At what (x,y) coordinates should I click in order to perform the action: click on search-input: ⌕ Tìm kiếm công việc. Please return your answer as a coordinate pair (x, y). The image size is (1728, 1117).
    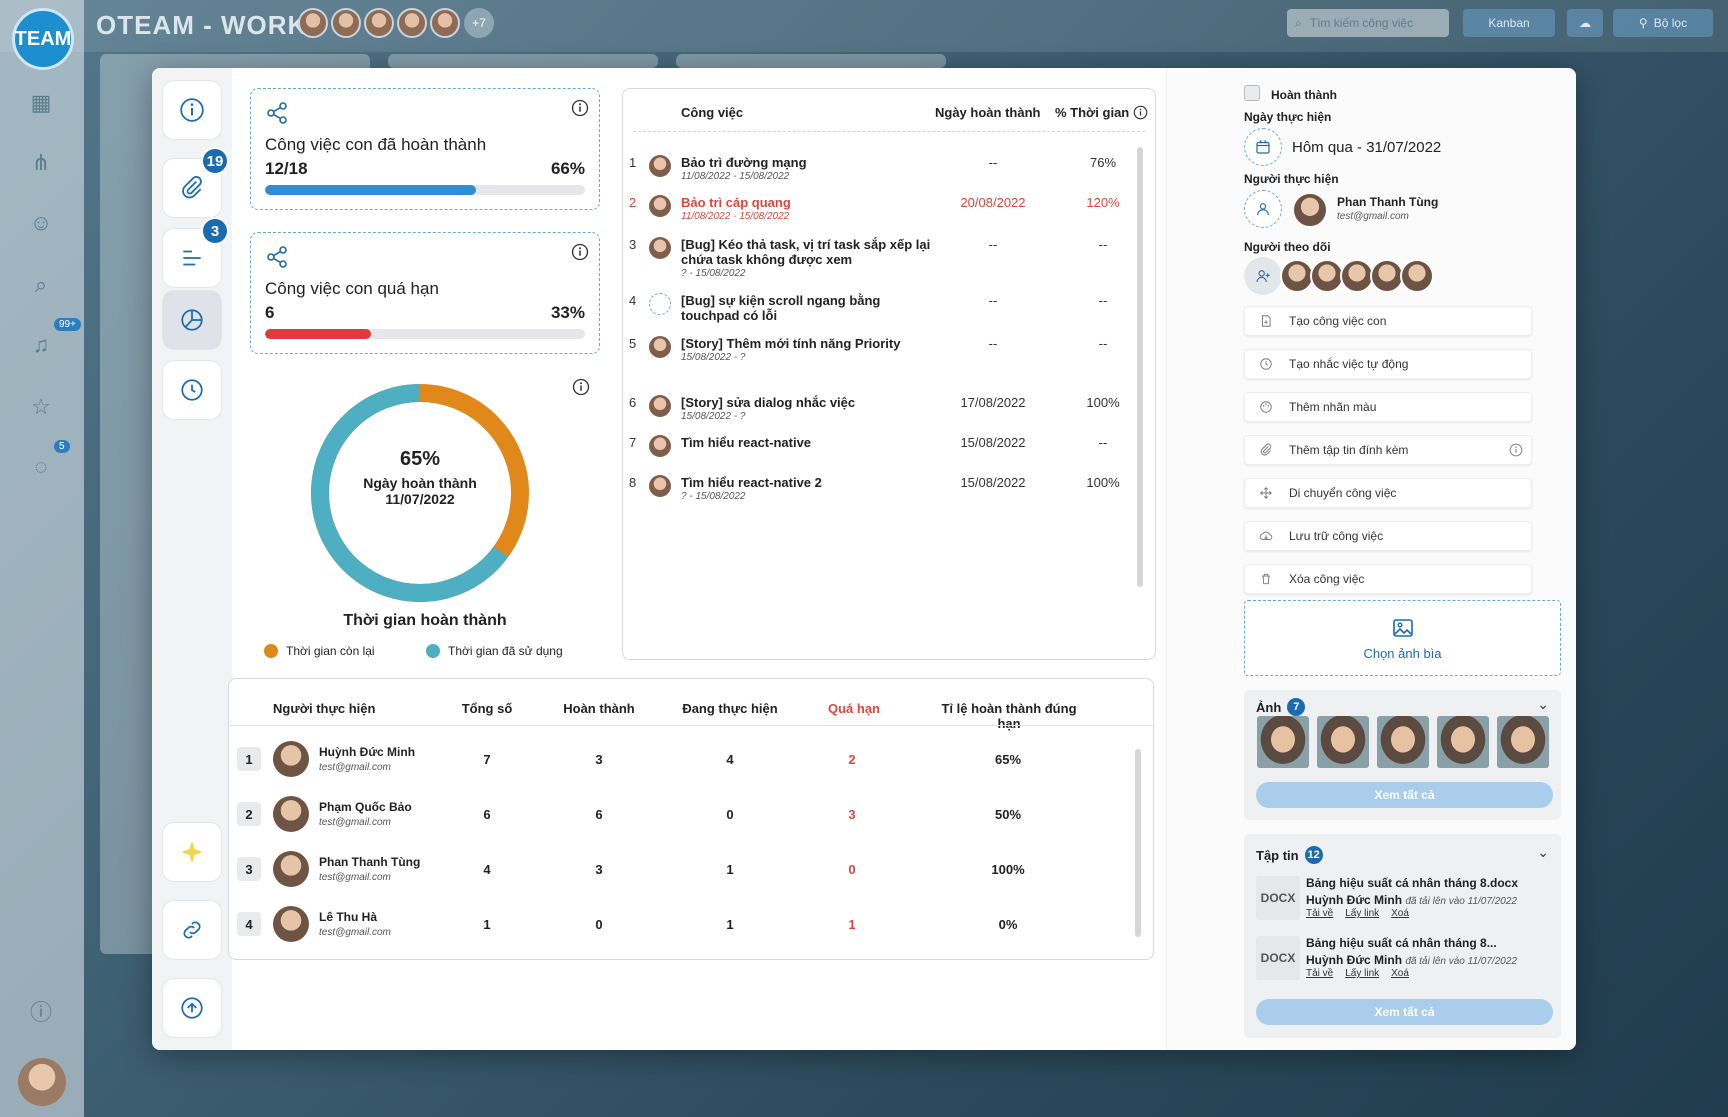
    Looking at the image, I should click on (1368, 23).